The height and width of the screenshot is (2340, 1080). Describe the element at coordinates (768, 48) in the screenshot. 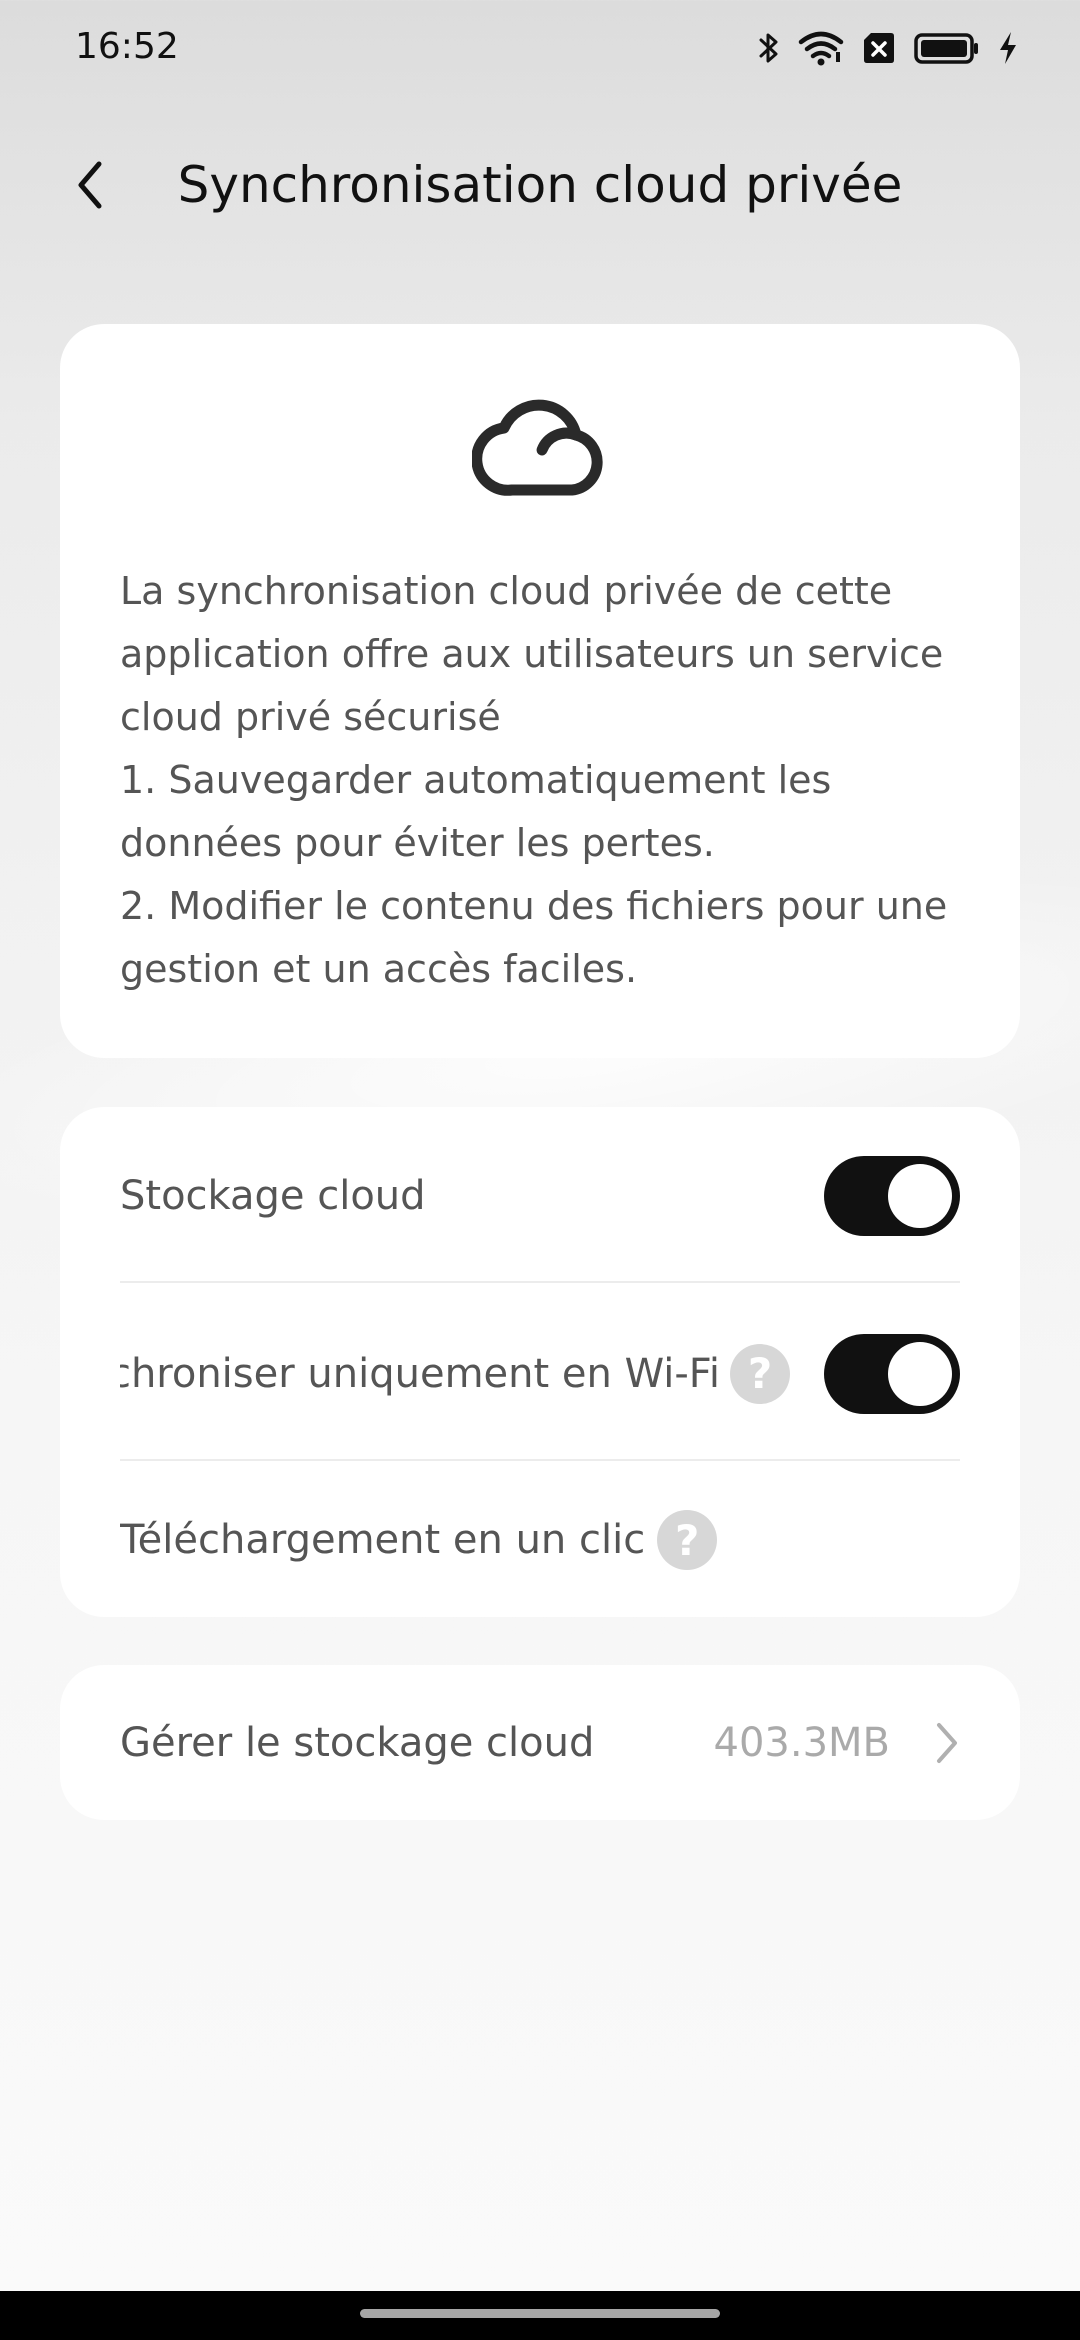

I see `bluetooth-icon` at that location.